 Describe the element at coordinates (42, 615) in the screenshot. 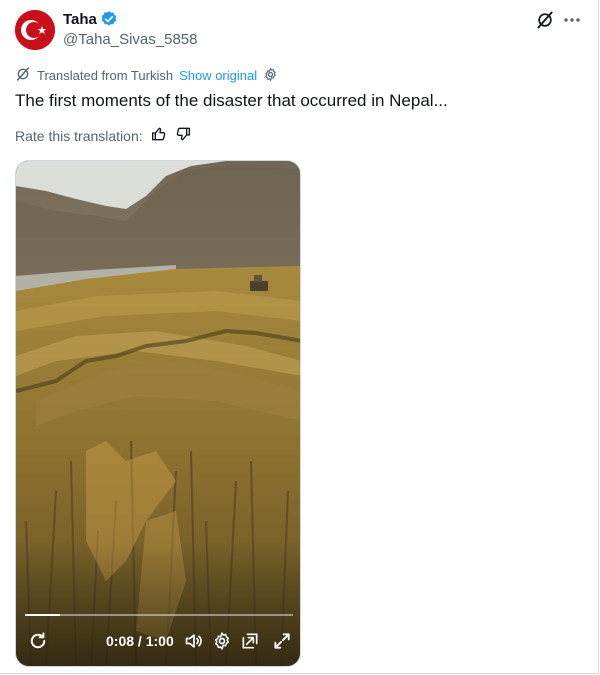

I see `video-progress-fill` at that location.